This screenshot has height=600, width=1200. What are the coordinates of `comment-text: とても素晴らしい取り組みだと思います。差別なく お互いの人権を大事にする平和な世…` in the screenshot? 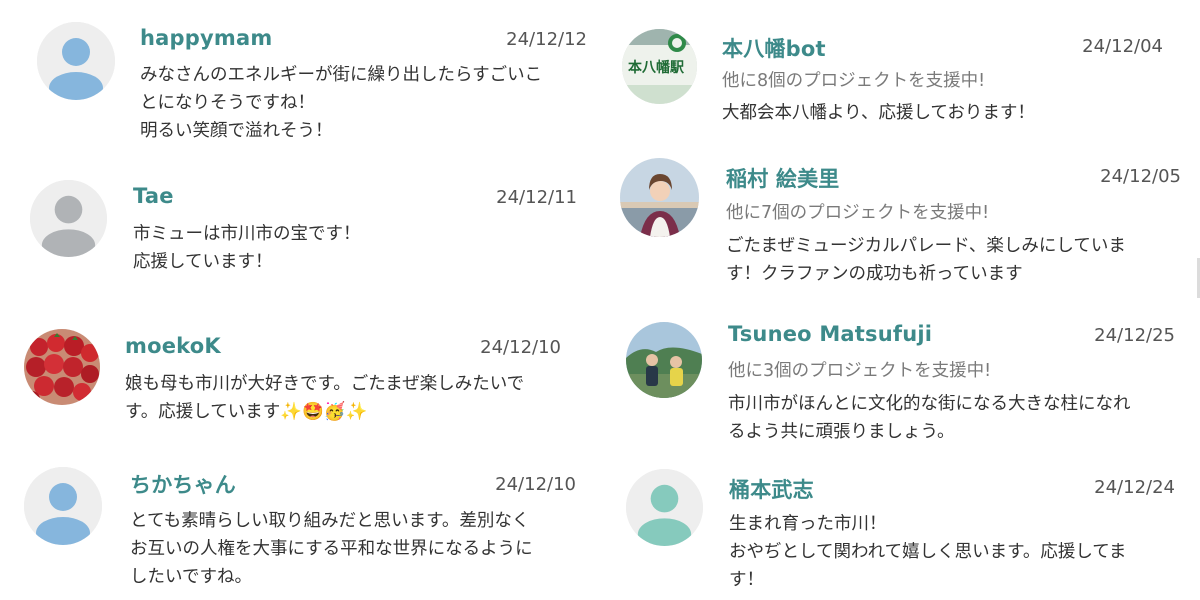 It's located at (331, 549).